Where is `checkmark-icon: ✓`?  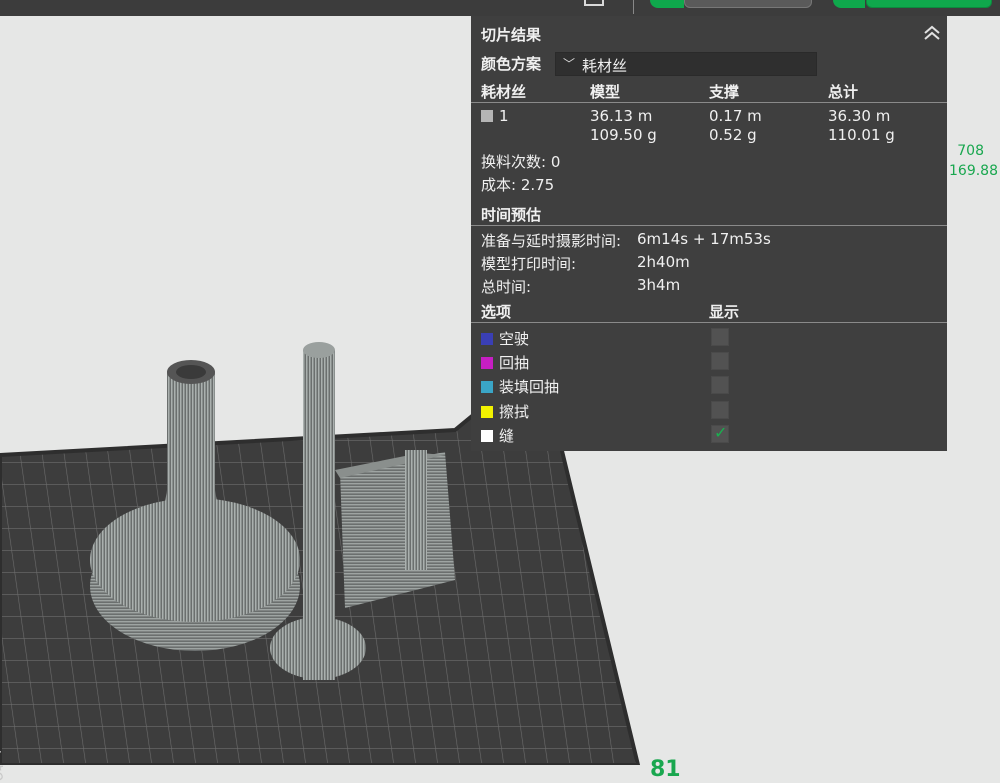 checkmark-icon: ✓ is located at coordinates (721, 432).